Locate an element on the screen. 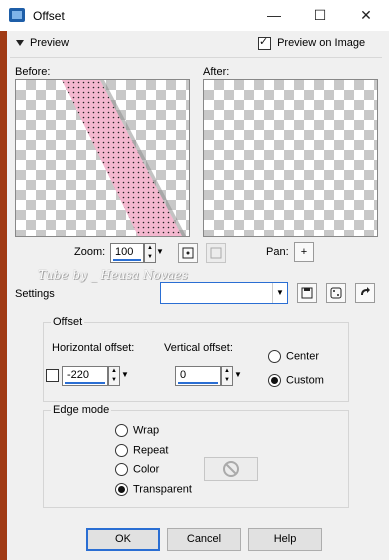  horizontal-offset-spinner: ▲ ▼ is located at coordinates (114, 376).